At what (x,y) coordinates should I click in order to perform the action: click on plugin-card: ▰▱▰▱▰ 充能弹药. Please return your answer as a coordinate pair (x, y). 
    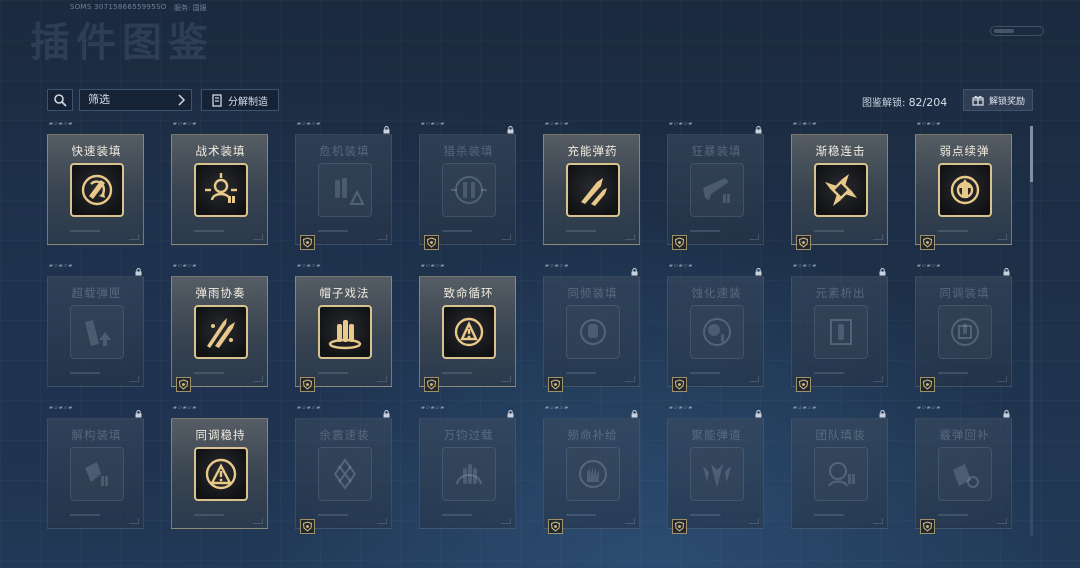
    Looking at the image, I should click on (591, 183).